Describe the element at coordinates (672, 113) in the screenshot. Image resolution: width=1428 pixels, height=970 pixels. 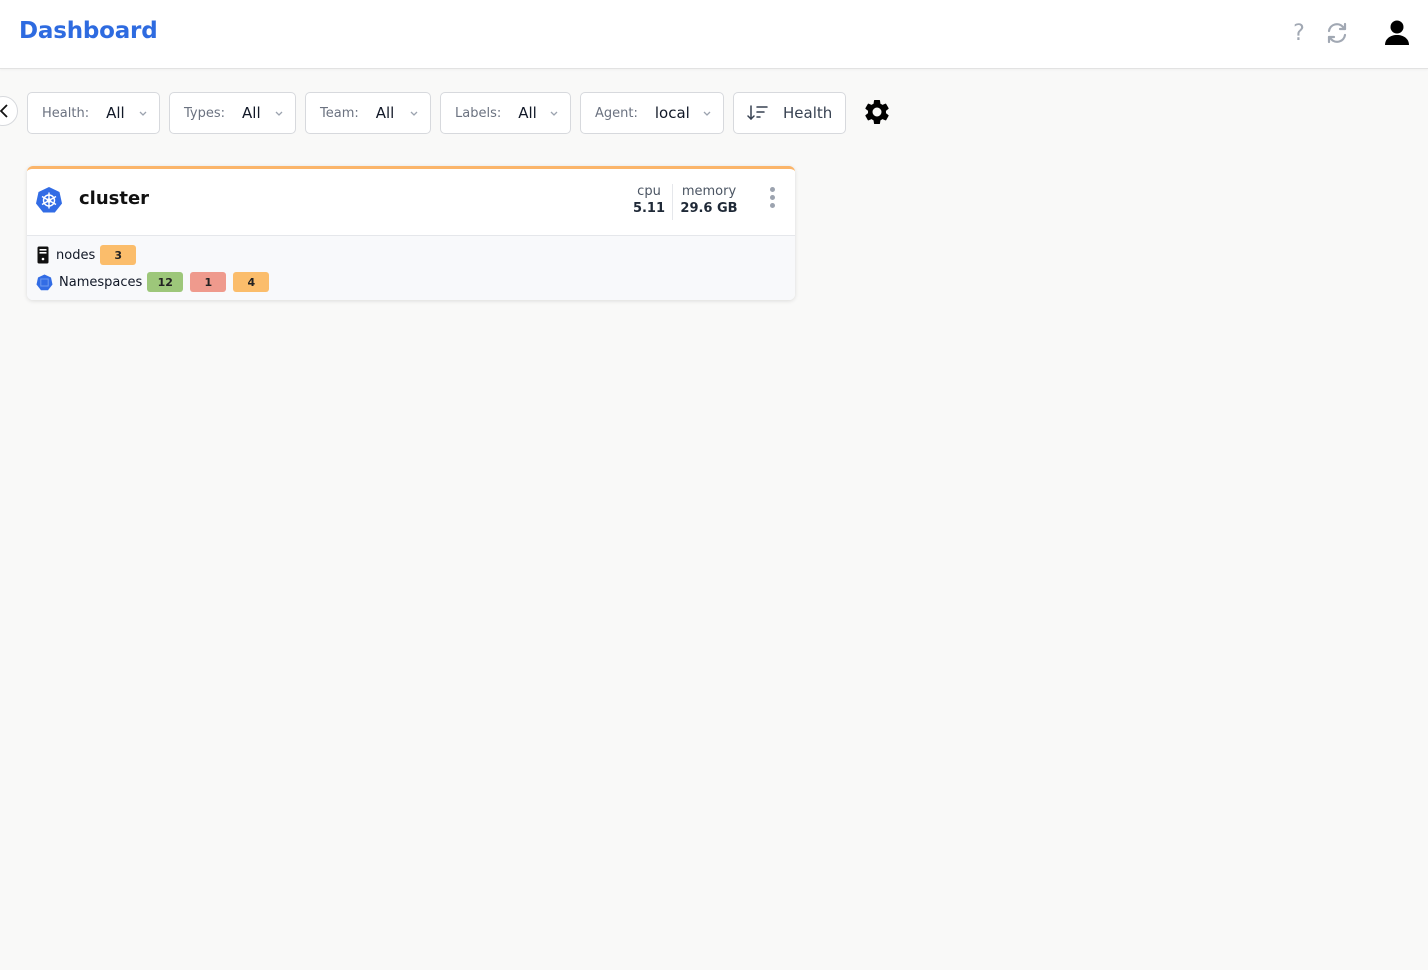
I see `filter-value: local` at that location.